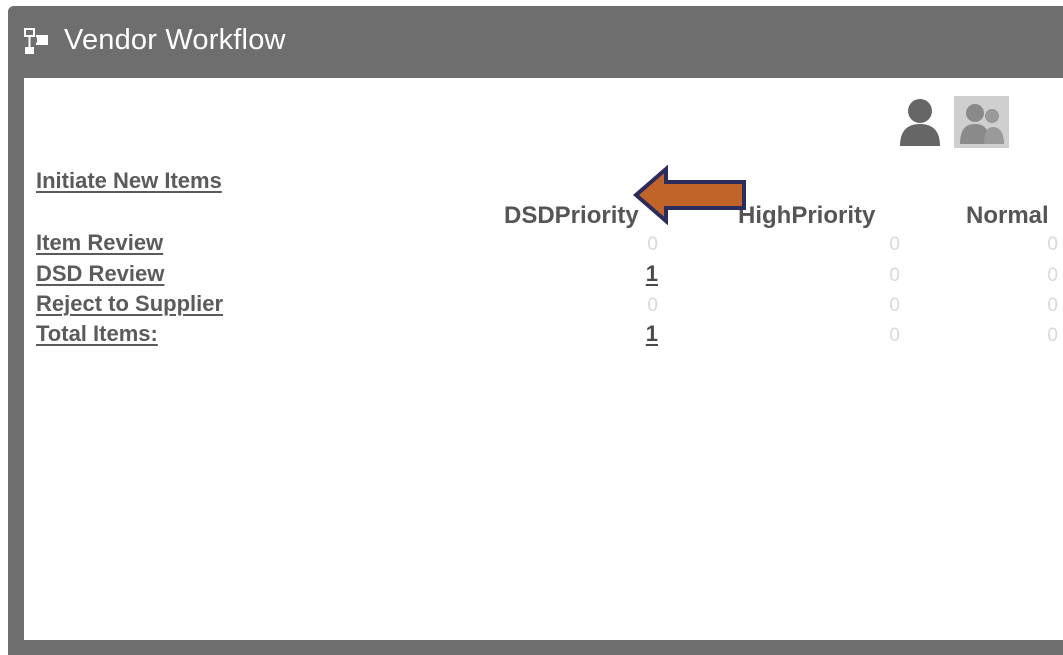 The width and height of the screenshot is (1063, 655). What do you see at coordinates (100, 274) in the screenshot?
I see `row-label-dsd-review: DSD Review` at bounding box center [100, 274].